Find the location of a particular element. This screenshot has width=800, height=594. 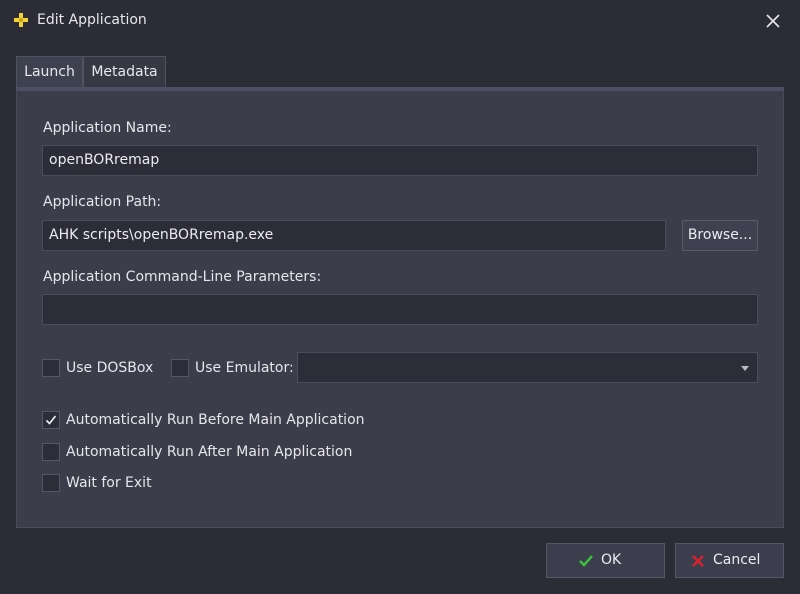

cancel-button: Cancel is located at coordinates (729, 560).